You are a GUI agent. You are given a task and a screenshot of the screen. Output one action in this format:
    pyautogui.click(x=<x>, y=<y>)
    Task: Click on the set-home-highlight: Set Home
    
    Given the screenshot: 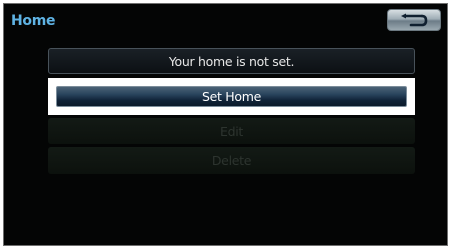 What is the action you would take?
    pyautogui.click(x=231, y=96)
    